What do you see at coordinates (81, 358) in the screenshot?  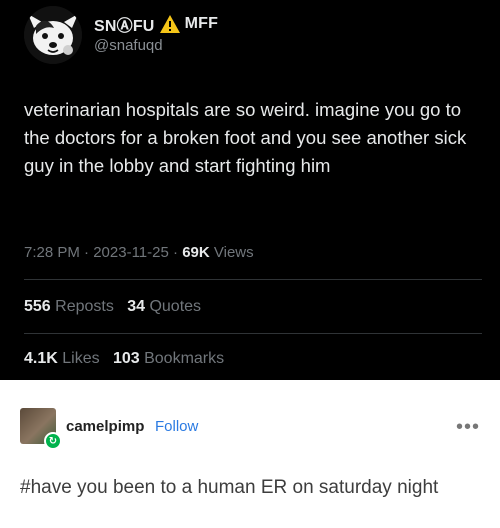 I see `likes-label: Likes` at bounding box center [81, 358].